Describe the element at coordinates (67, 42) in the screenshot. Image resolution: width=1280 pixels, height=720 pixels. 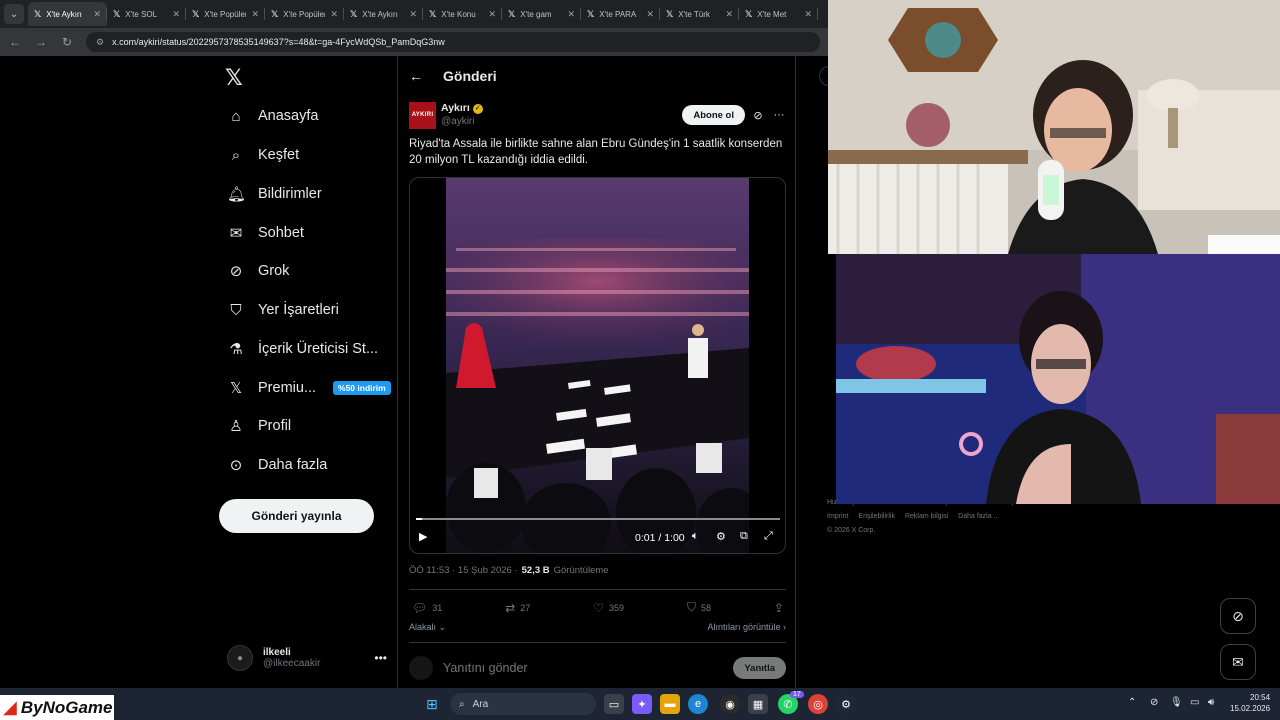
I see `reload-icon: ↻` at that location.